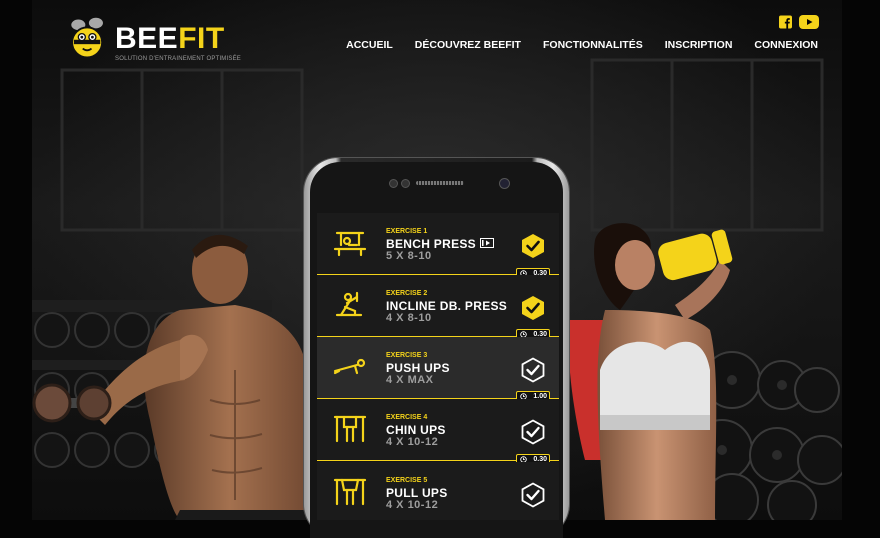  What do you see at coordinates (431, 244) in the screenshot?
I see `exercise-name: BENCH PRESS` at bounding box center [431, 244].